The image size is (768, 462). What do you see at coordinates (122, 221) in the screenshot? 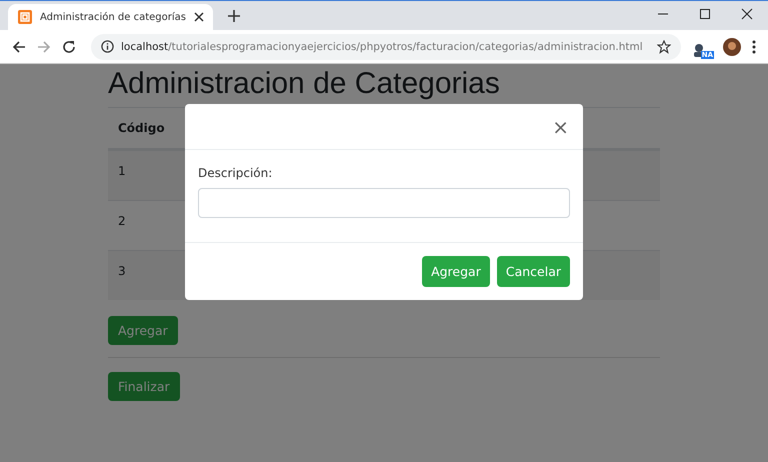
I see `table-cell: 2` at bounding box center [122, 221].